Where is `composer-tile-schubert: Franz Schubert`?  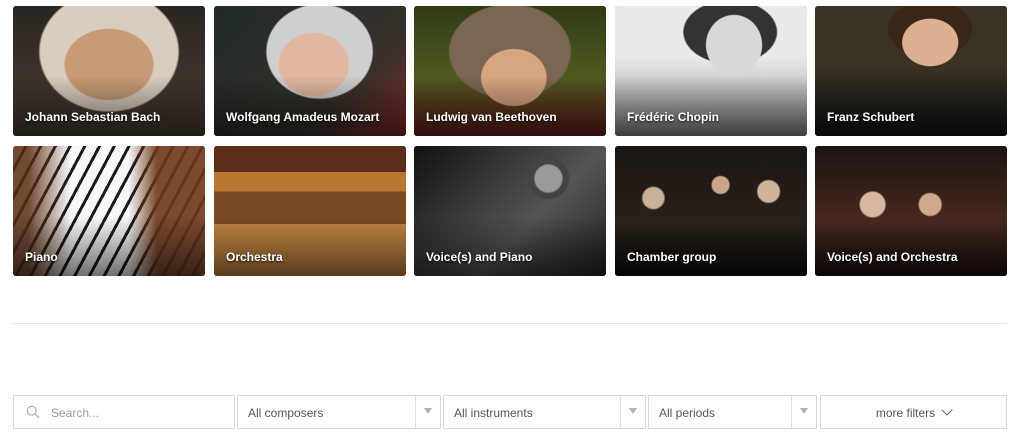
composer-tile-schubert: Franz Schubert is located at coordinates (911, 71).